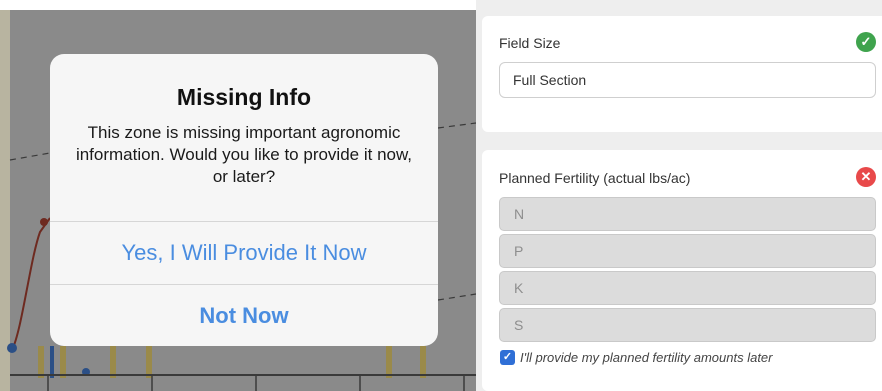  Describe the element at coordinates (12, 348) in the screenshot. I see `chart-point-blue` at that location.